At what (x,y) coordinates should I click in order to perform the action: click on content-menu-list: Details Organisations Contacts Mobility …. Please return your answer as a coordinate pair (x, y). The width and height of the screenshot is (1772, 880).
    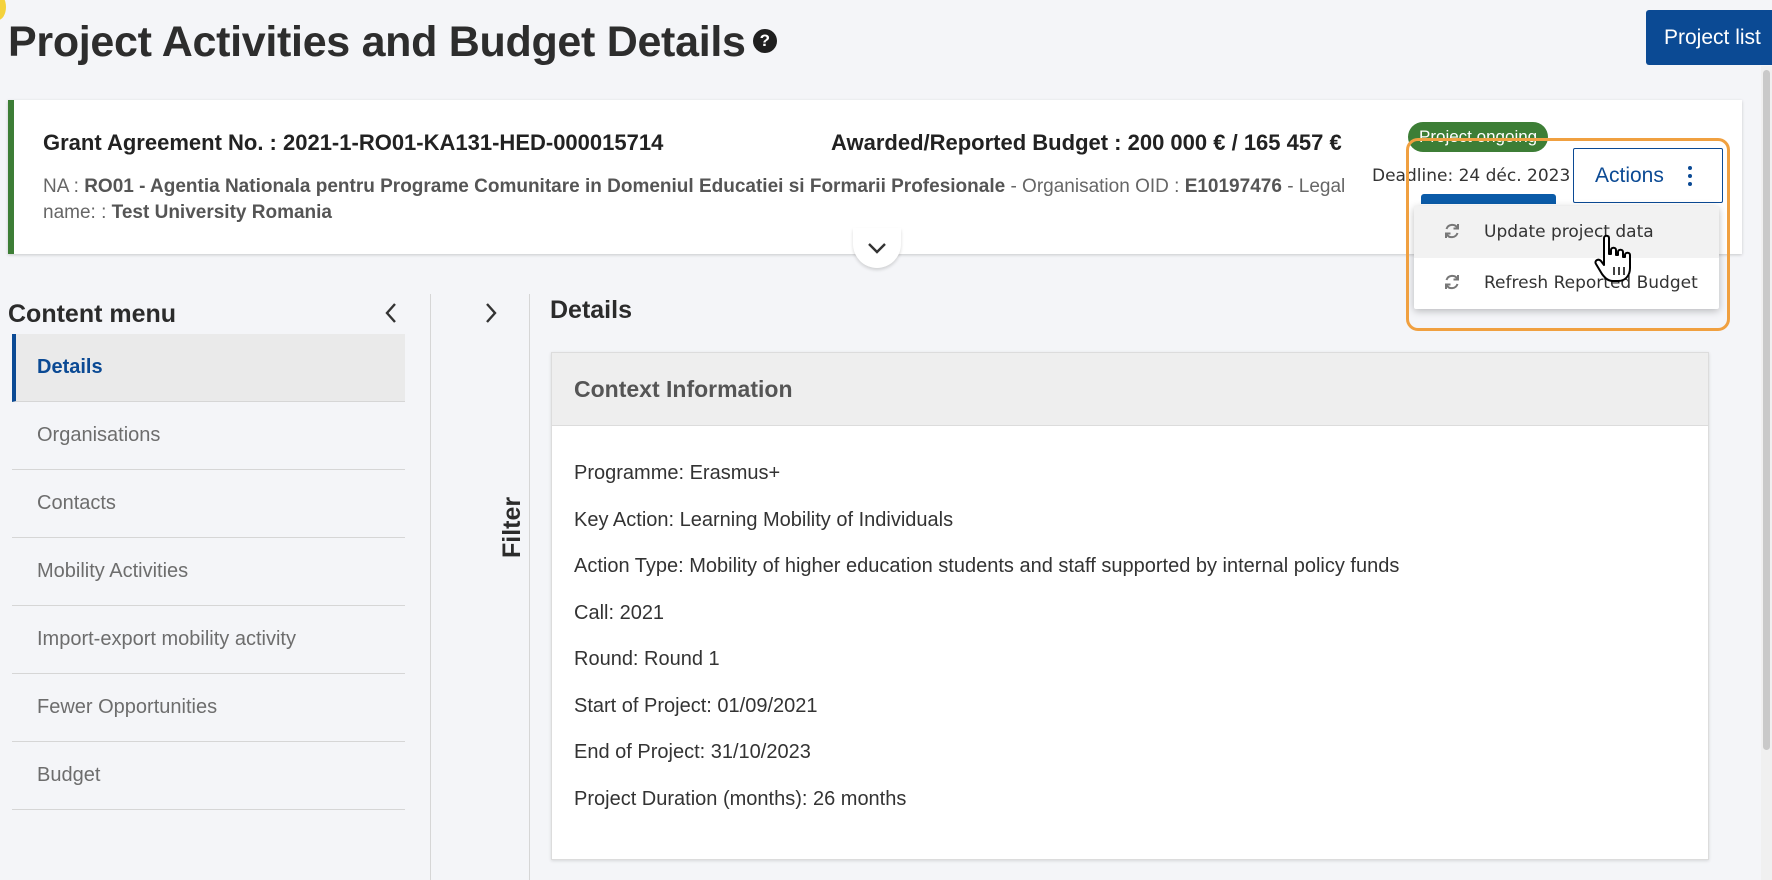
    Looking at the image, I should click on (208, 572).